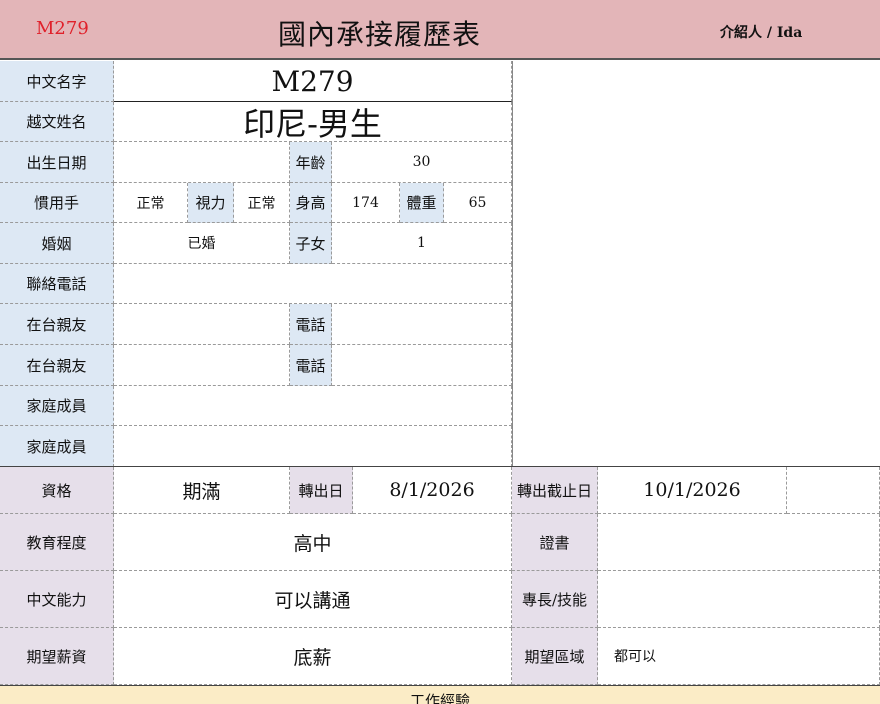  I want to click on work-experience-header: 工作經驗, so click(440, 694).